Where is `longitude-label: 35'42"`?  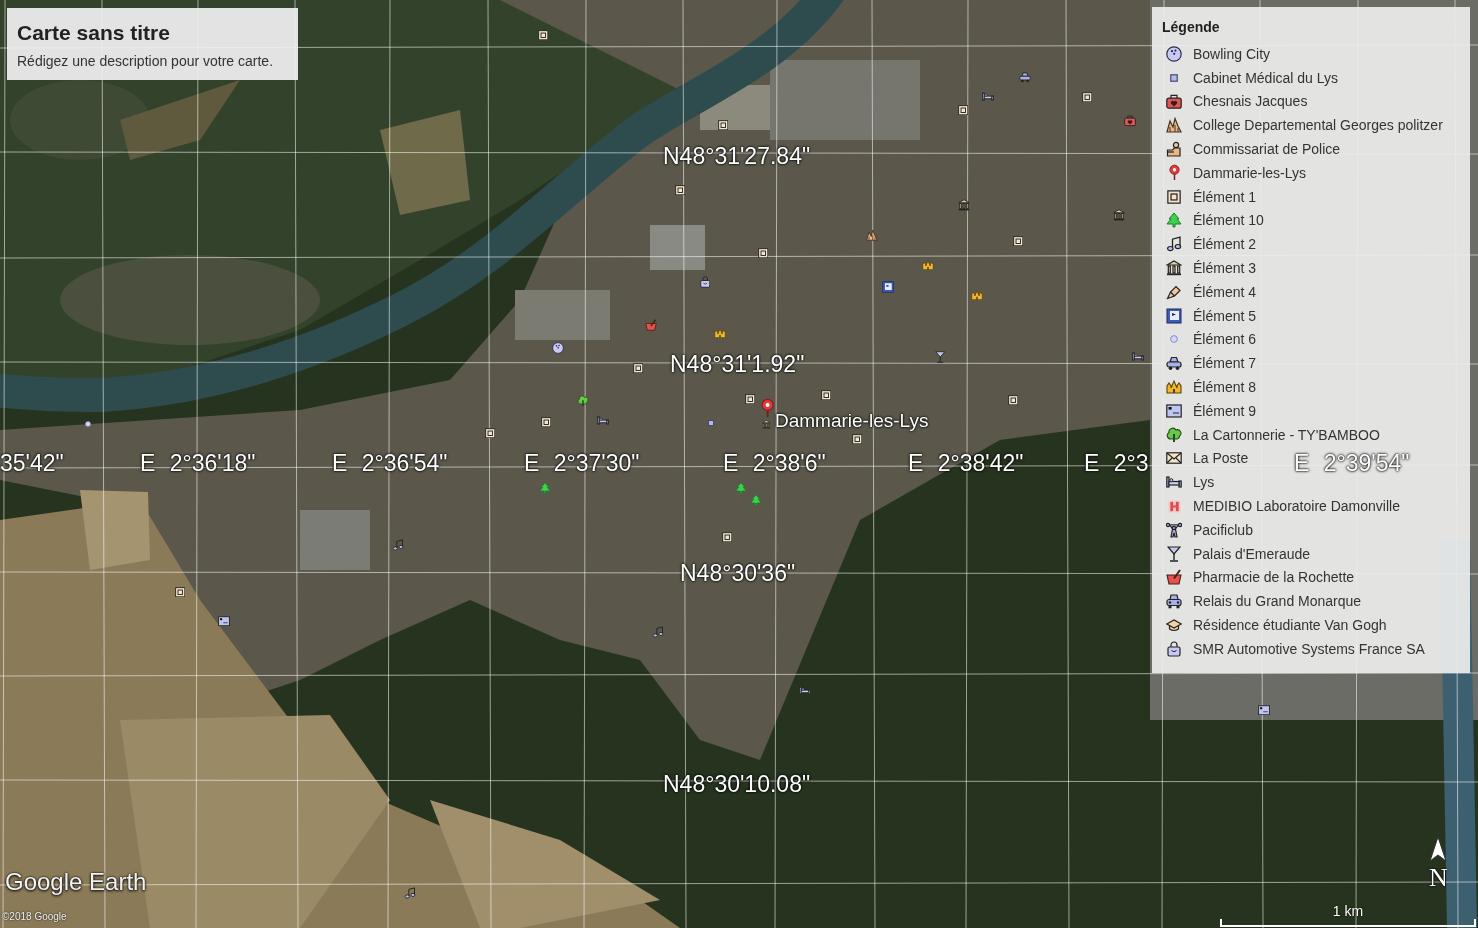 longitude-label: 35'42" is located at coordinates (32, 463).